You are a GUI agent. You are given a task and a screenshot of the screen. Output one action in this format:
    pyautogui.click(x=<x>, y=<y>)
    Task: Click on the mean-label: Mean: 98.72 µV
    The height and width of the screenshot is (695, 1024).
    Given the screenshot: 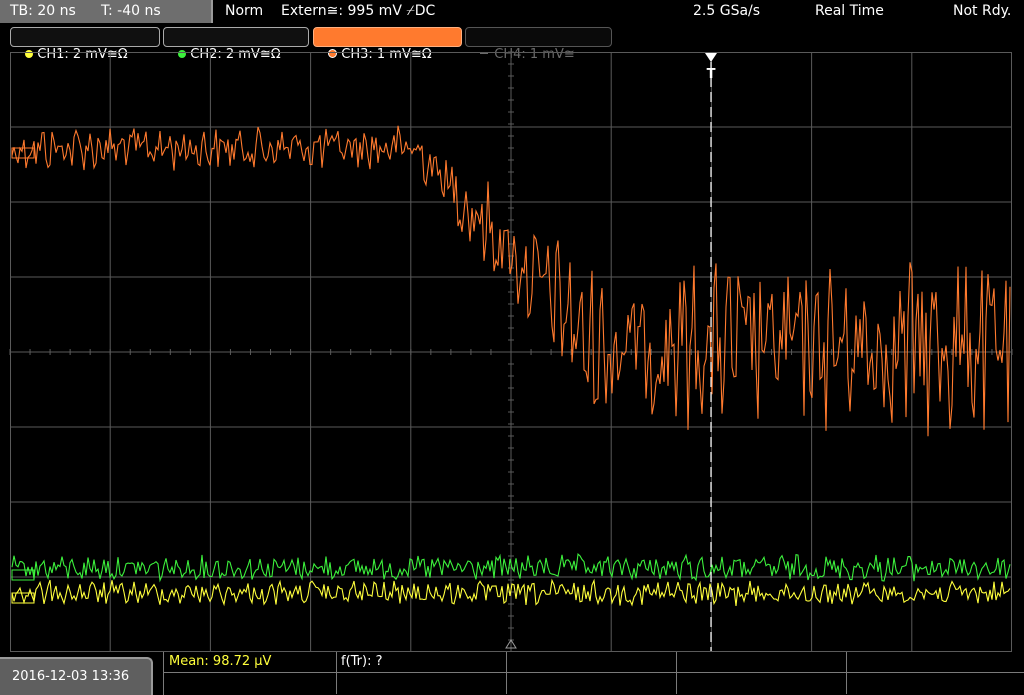 What is the action you would take?
    pyautogui.click(x=220, y=661)
    